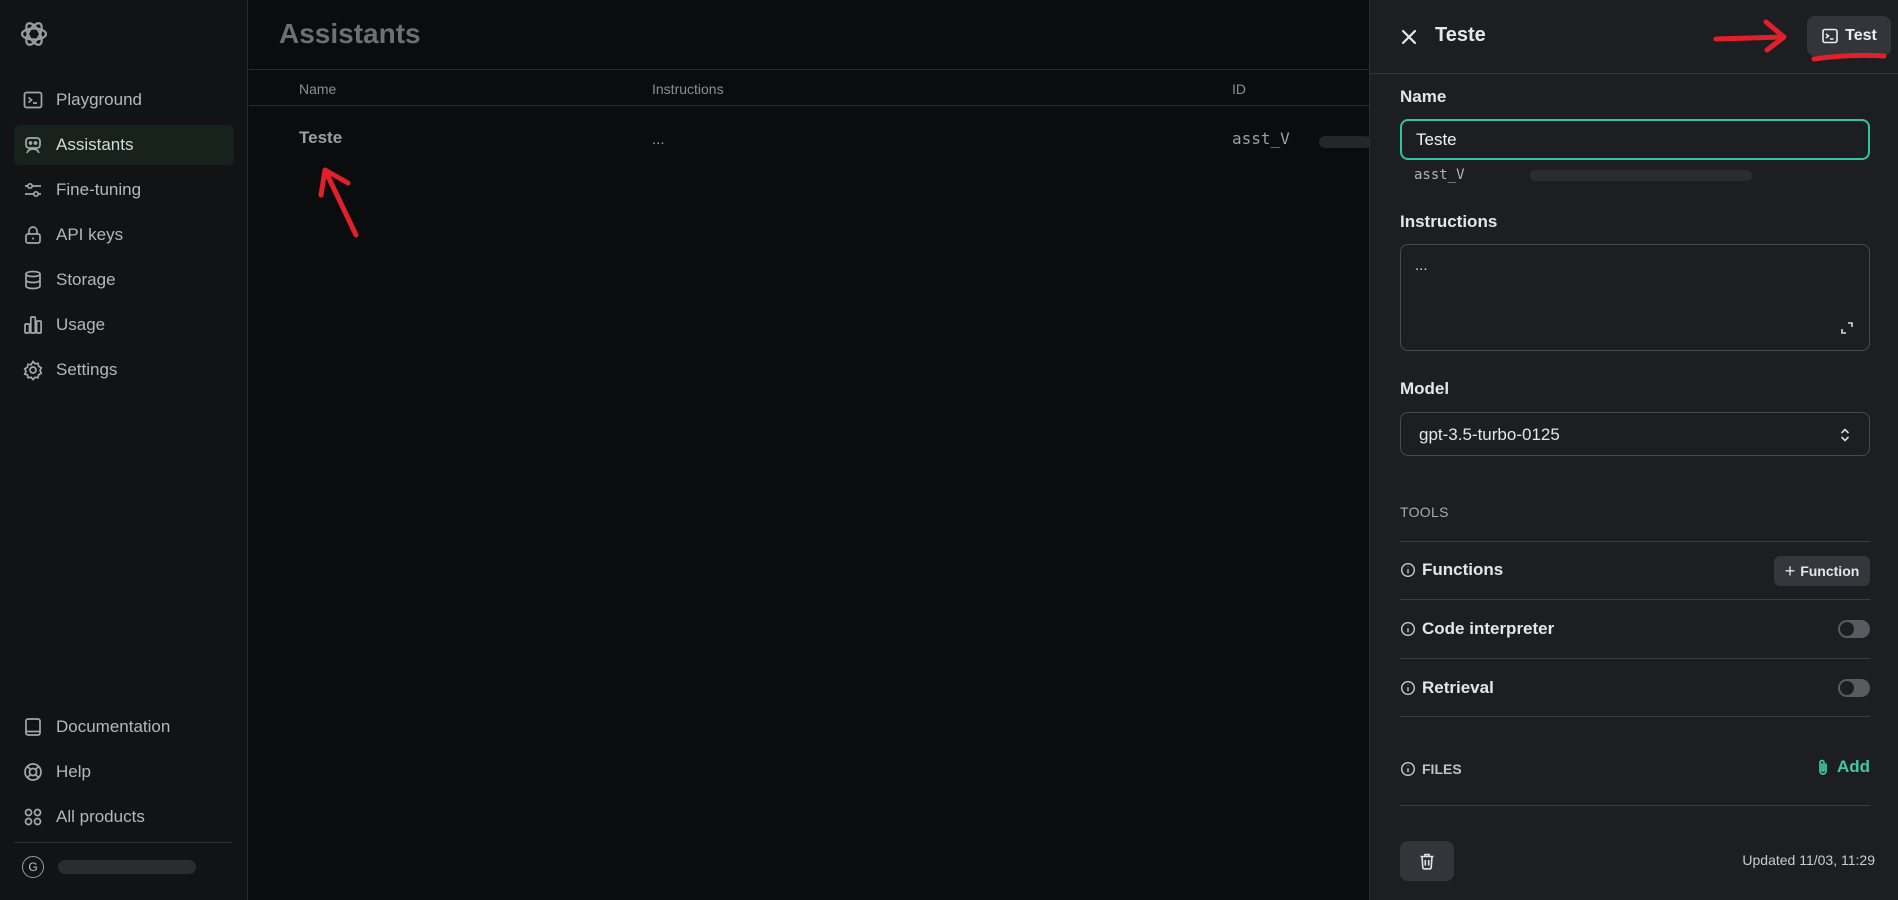 The height and width of the screenshot is (900, 1898). I want to click on sidebar-item-label: Assistants, so click(95, 144).